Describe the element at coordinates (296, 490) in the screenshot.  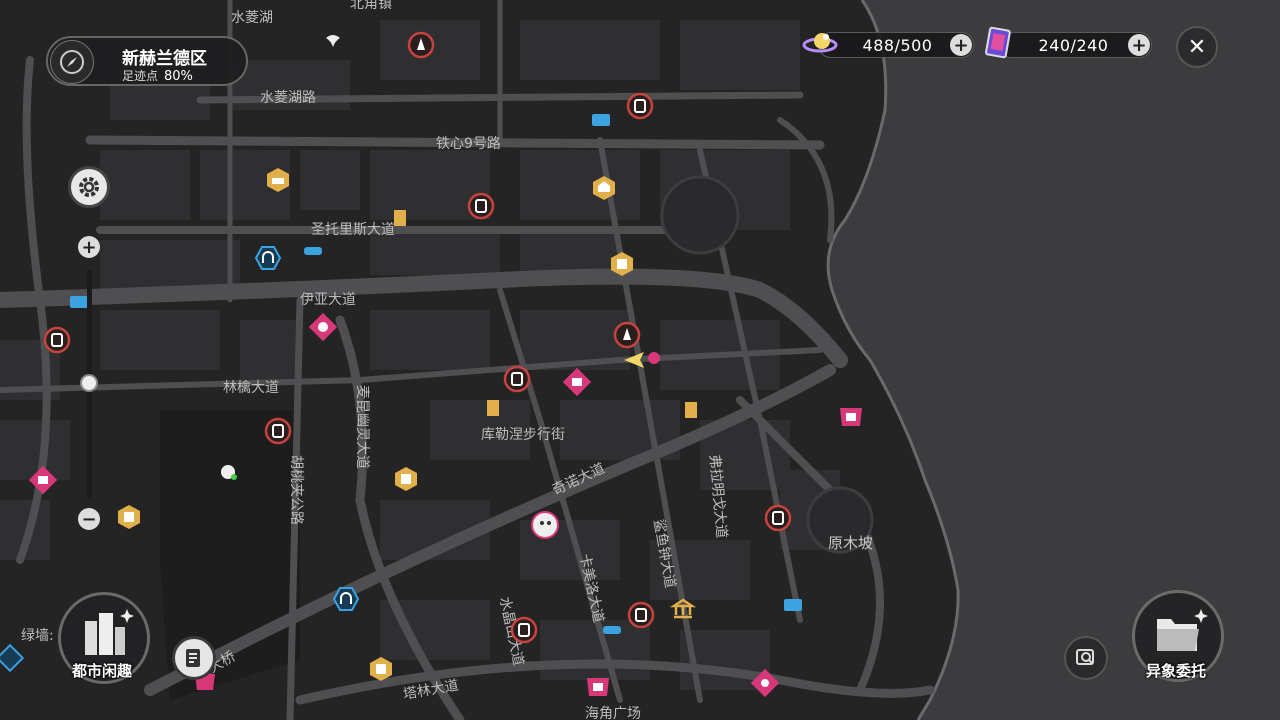
I see `label-hutao: 胡桃夹公路` at that location.